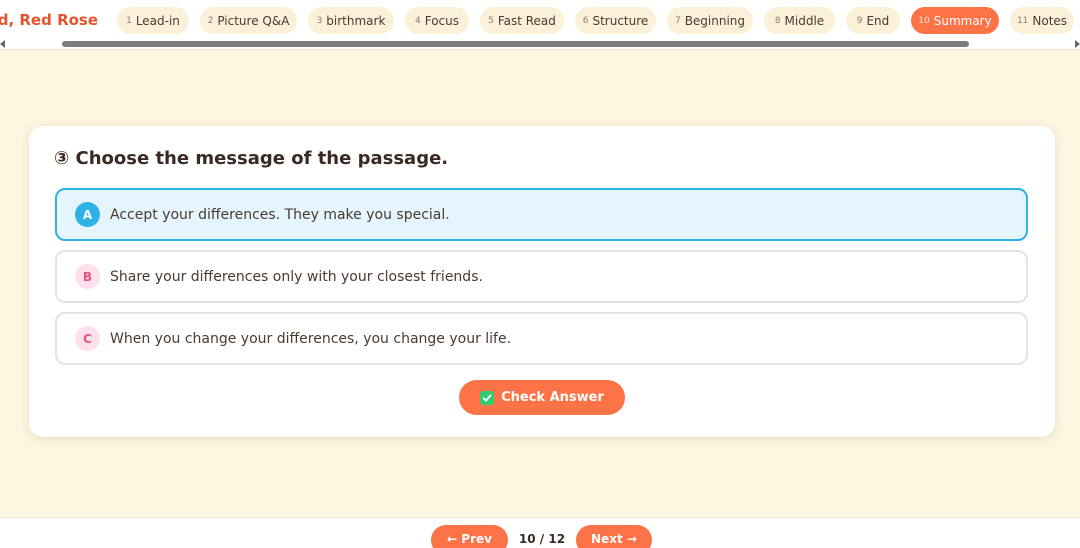 The image size is (1080, 548). What do you see at coordinates (417, 20) in the screenshot?
I see `tab-number: 4` at bounding box center [417, 20].